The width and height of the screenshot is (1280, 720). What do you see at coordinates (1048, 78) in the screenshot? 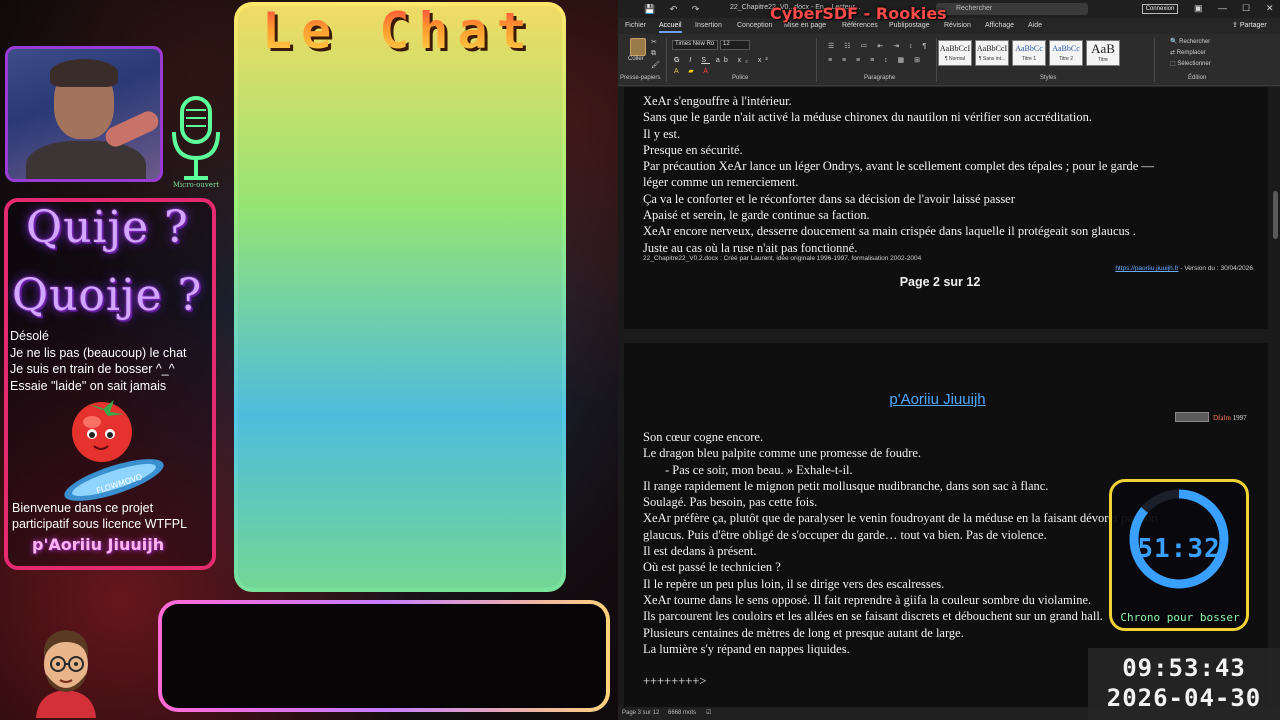
I see `group-label: Styles` at bounding box center [1048, 78].